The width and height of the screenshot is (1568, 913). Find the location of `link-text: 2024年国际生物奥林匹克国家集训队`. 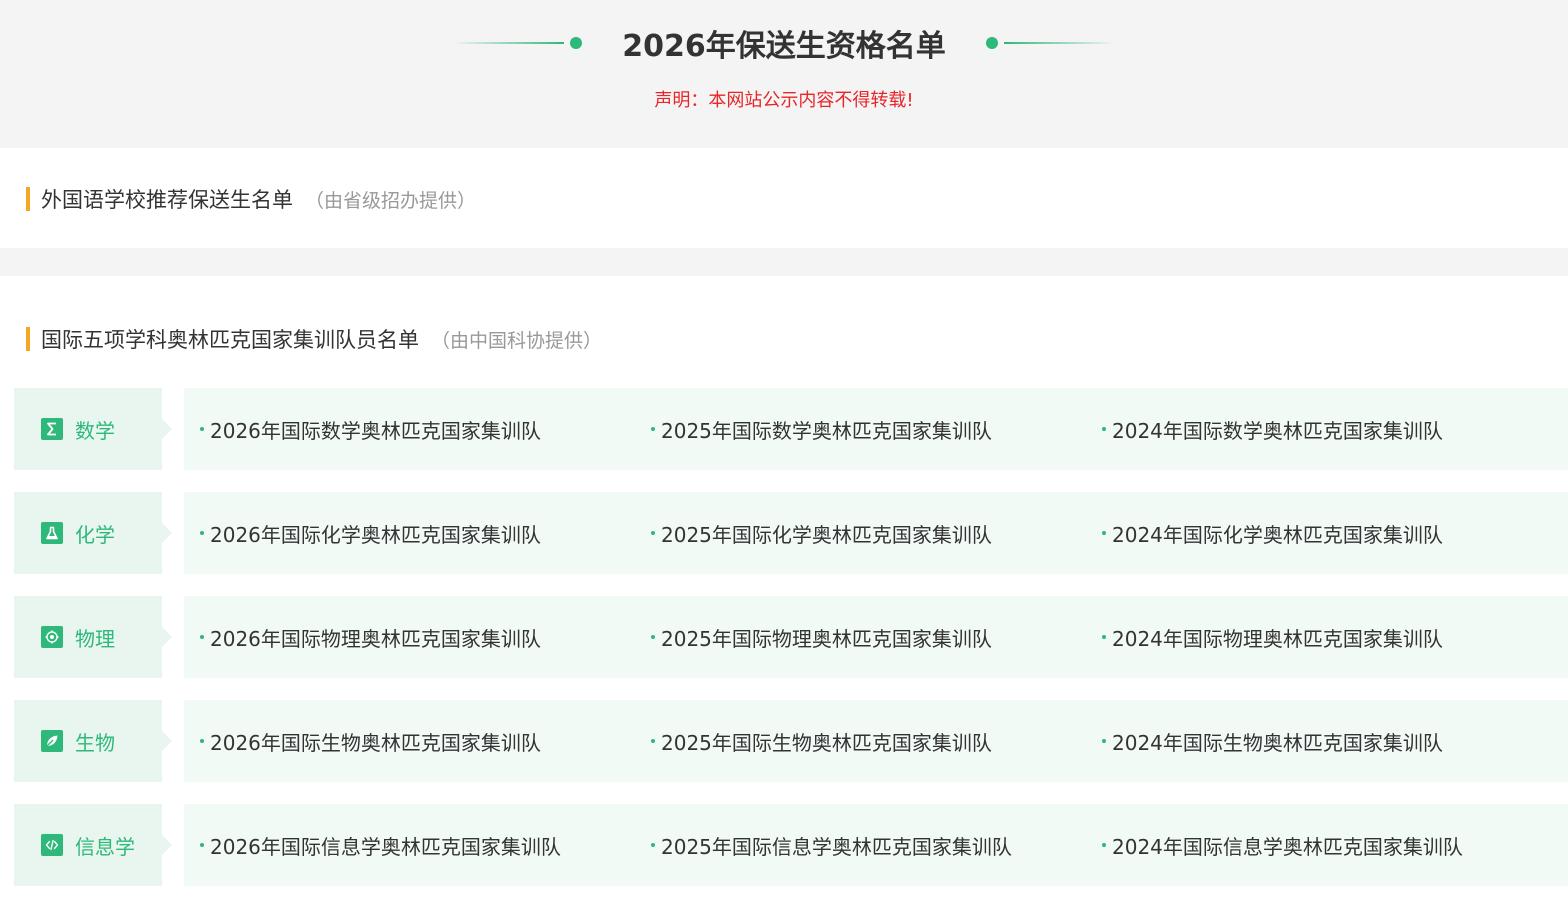

link-text: 2024年国际生物奥林匹克国家集训队 is located at coordinates (1277, 742).